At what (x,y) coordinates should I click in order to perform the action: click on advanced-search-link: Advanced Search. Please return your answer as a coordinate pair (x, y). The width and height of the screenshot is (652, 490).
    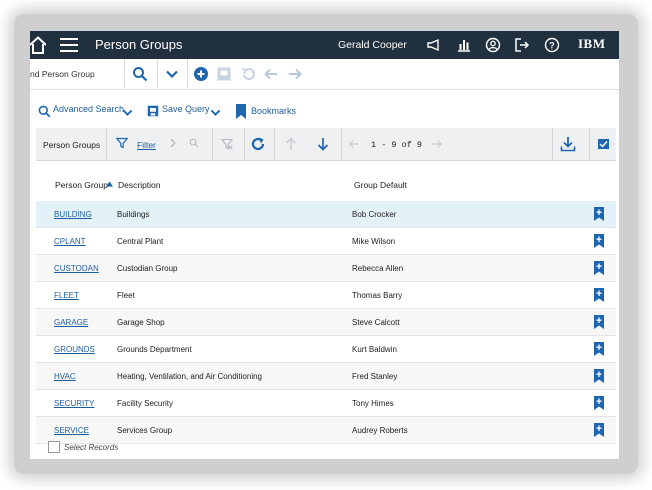
    Looking at the image, I should click on (88, 109).